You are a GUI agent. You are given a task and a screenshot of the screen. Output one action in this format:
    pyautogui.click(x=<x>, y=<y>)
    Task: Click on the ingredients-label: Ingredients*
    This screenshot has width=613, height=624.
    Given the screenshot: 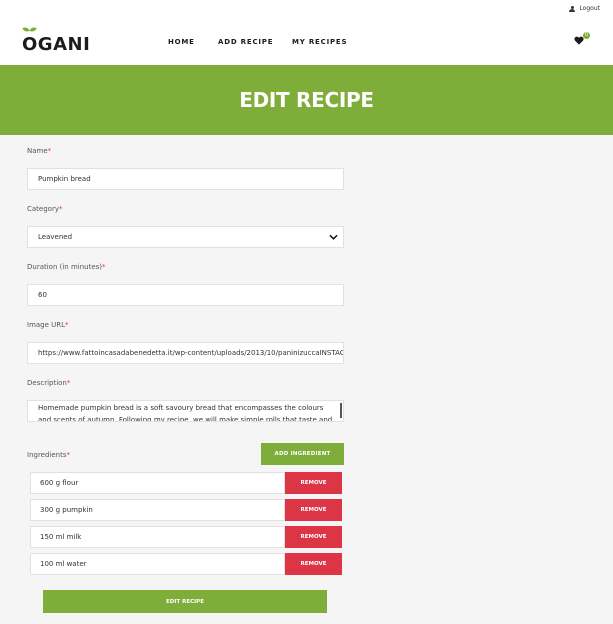 What is the action you would take?
    pyautogui.click(x=48, y=455)
    